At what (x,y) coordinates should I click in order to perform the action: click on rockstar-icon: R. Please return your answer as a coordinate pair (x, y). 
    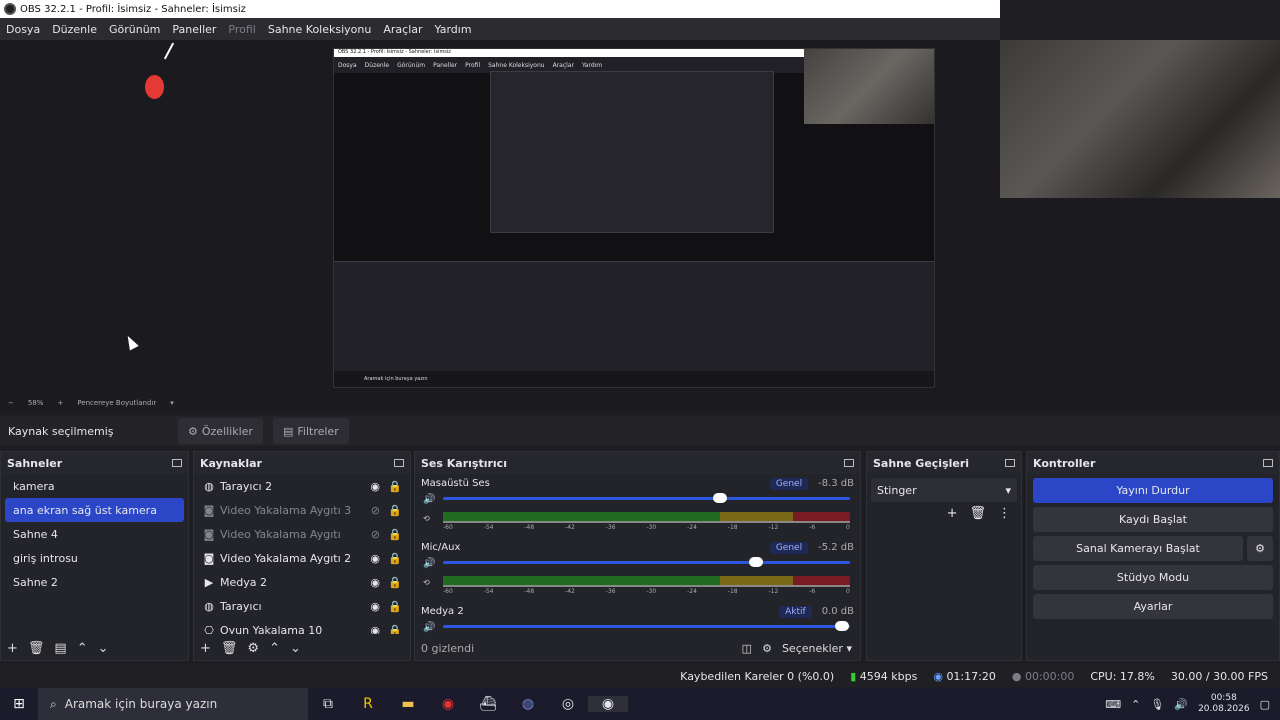
    Looking at the image, I should click on (368, 704).